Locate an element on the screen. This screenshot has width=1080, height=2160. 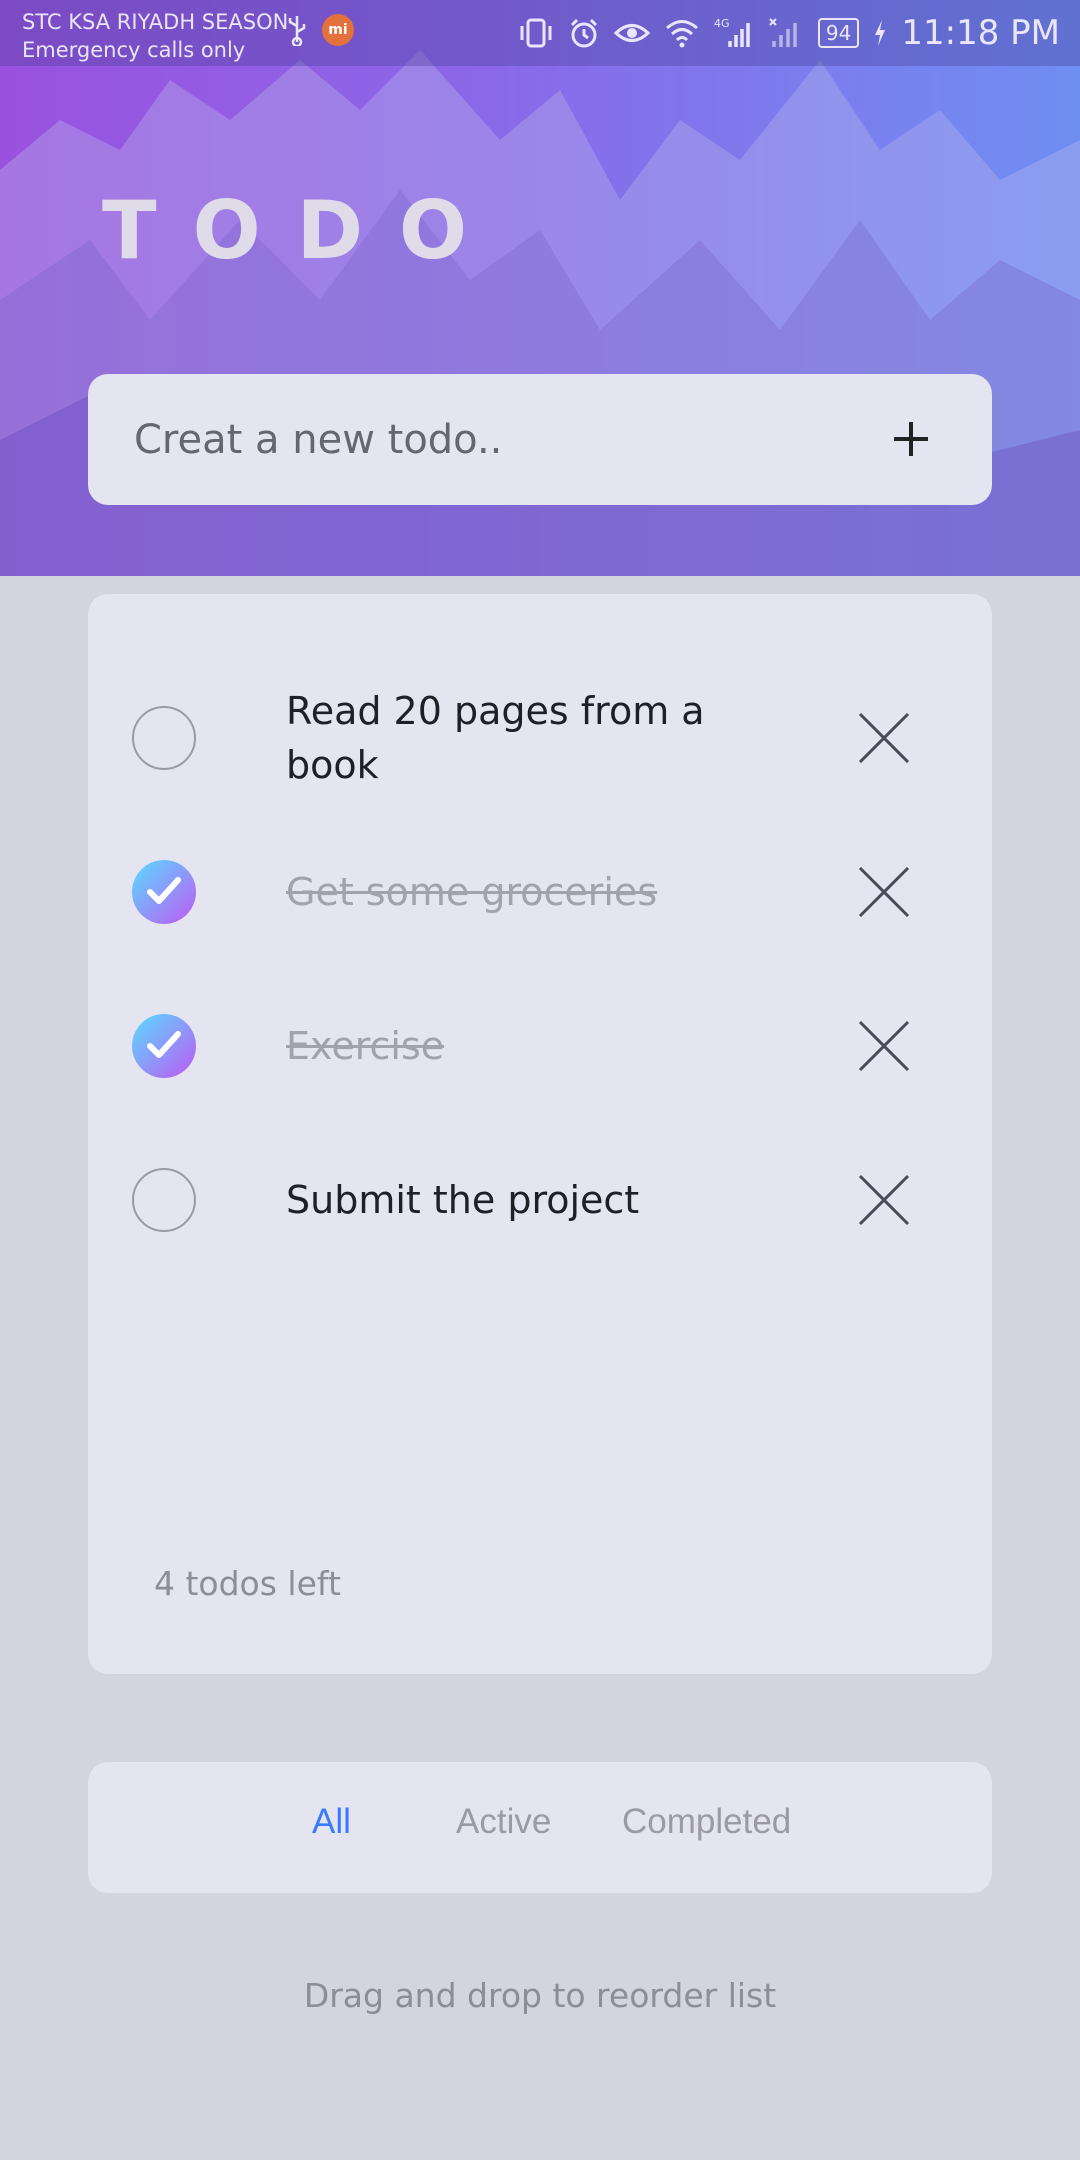
todo-text: Get some groceries is located at coordinates (472, 892).